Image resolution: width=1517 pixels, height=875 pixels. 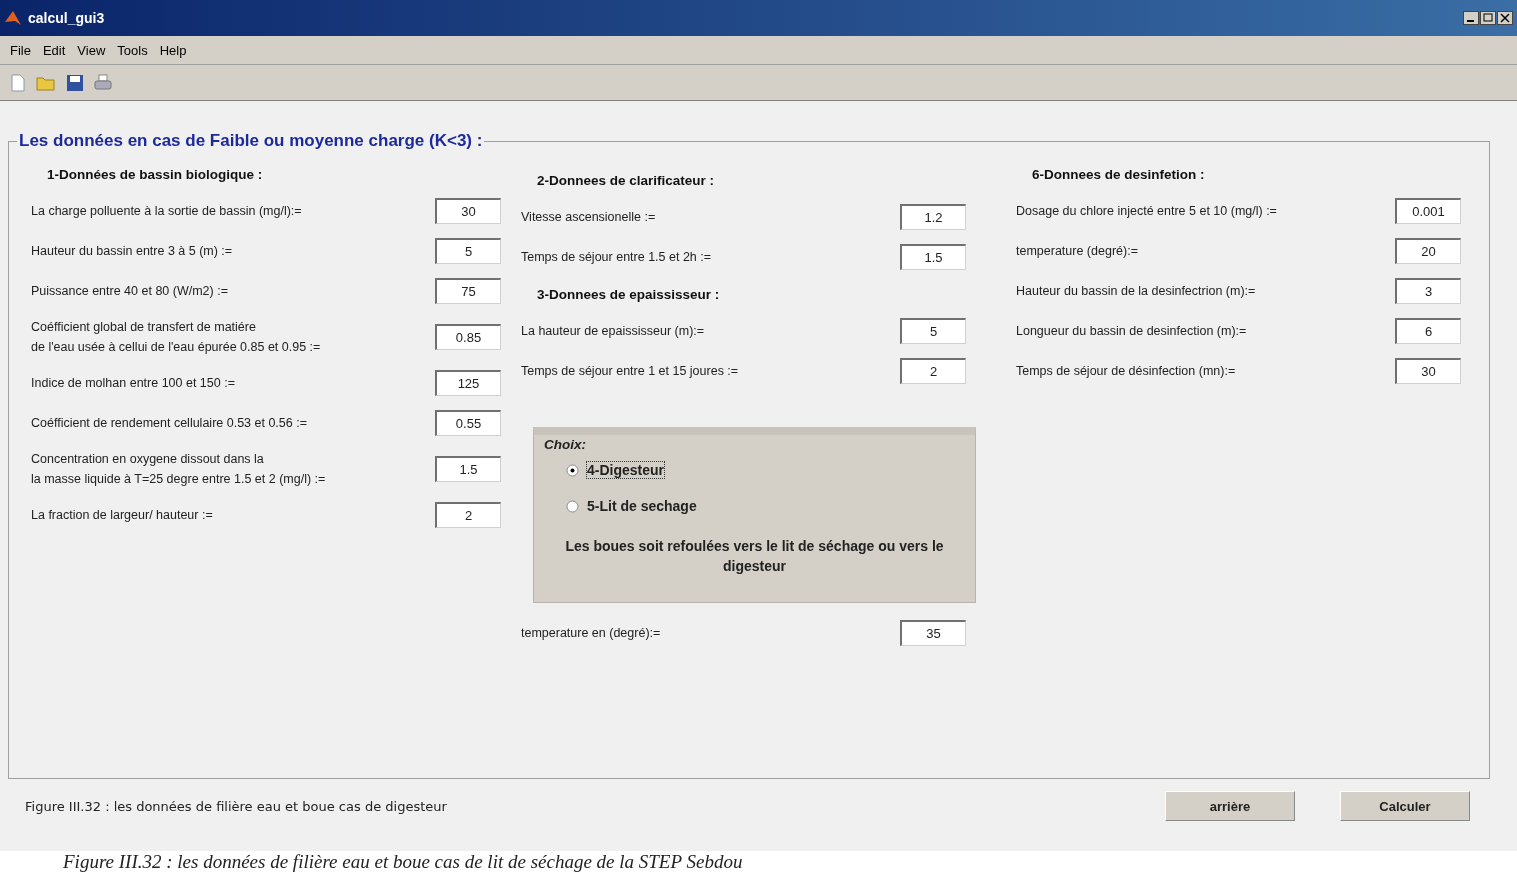 I want to click on close-icon, so click(x=1505, y=18).